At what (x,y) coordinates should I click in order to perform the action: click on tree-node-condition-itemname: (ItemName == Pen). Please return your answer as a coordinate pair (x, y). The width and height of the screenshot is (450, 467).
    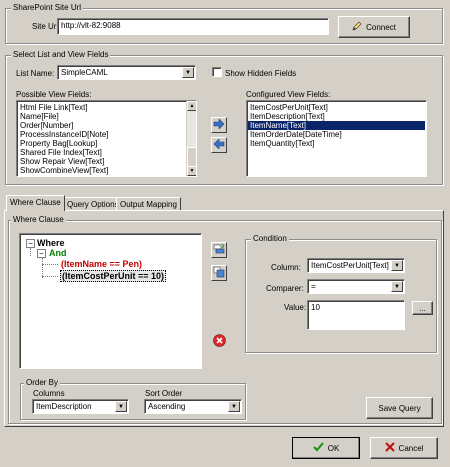
    Looking at the image, I should click on (101, 264).